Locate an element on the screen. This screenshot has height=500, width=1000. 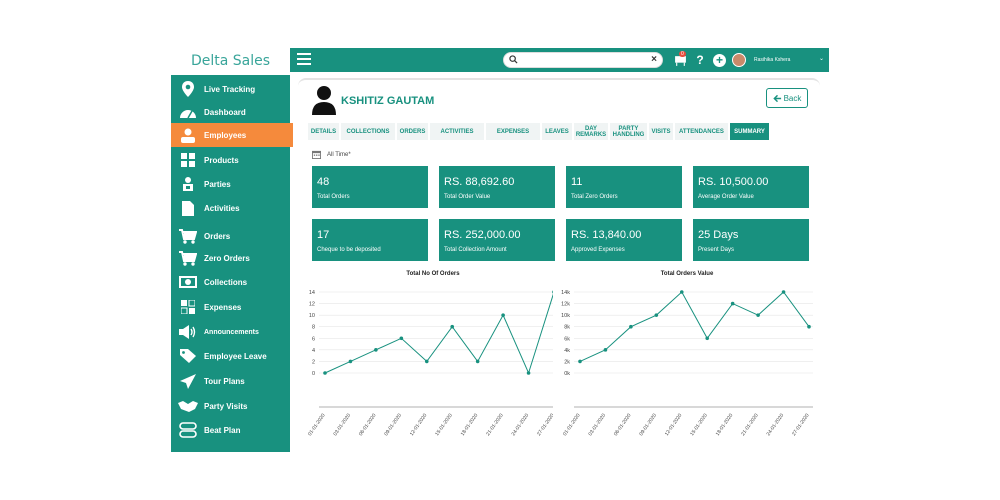
back-button: Back is located at coordinates (787, 98).